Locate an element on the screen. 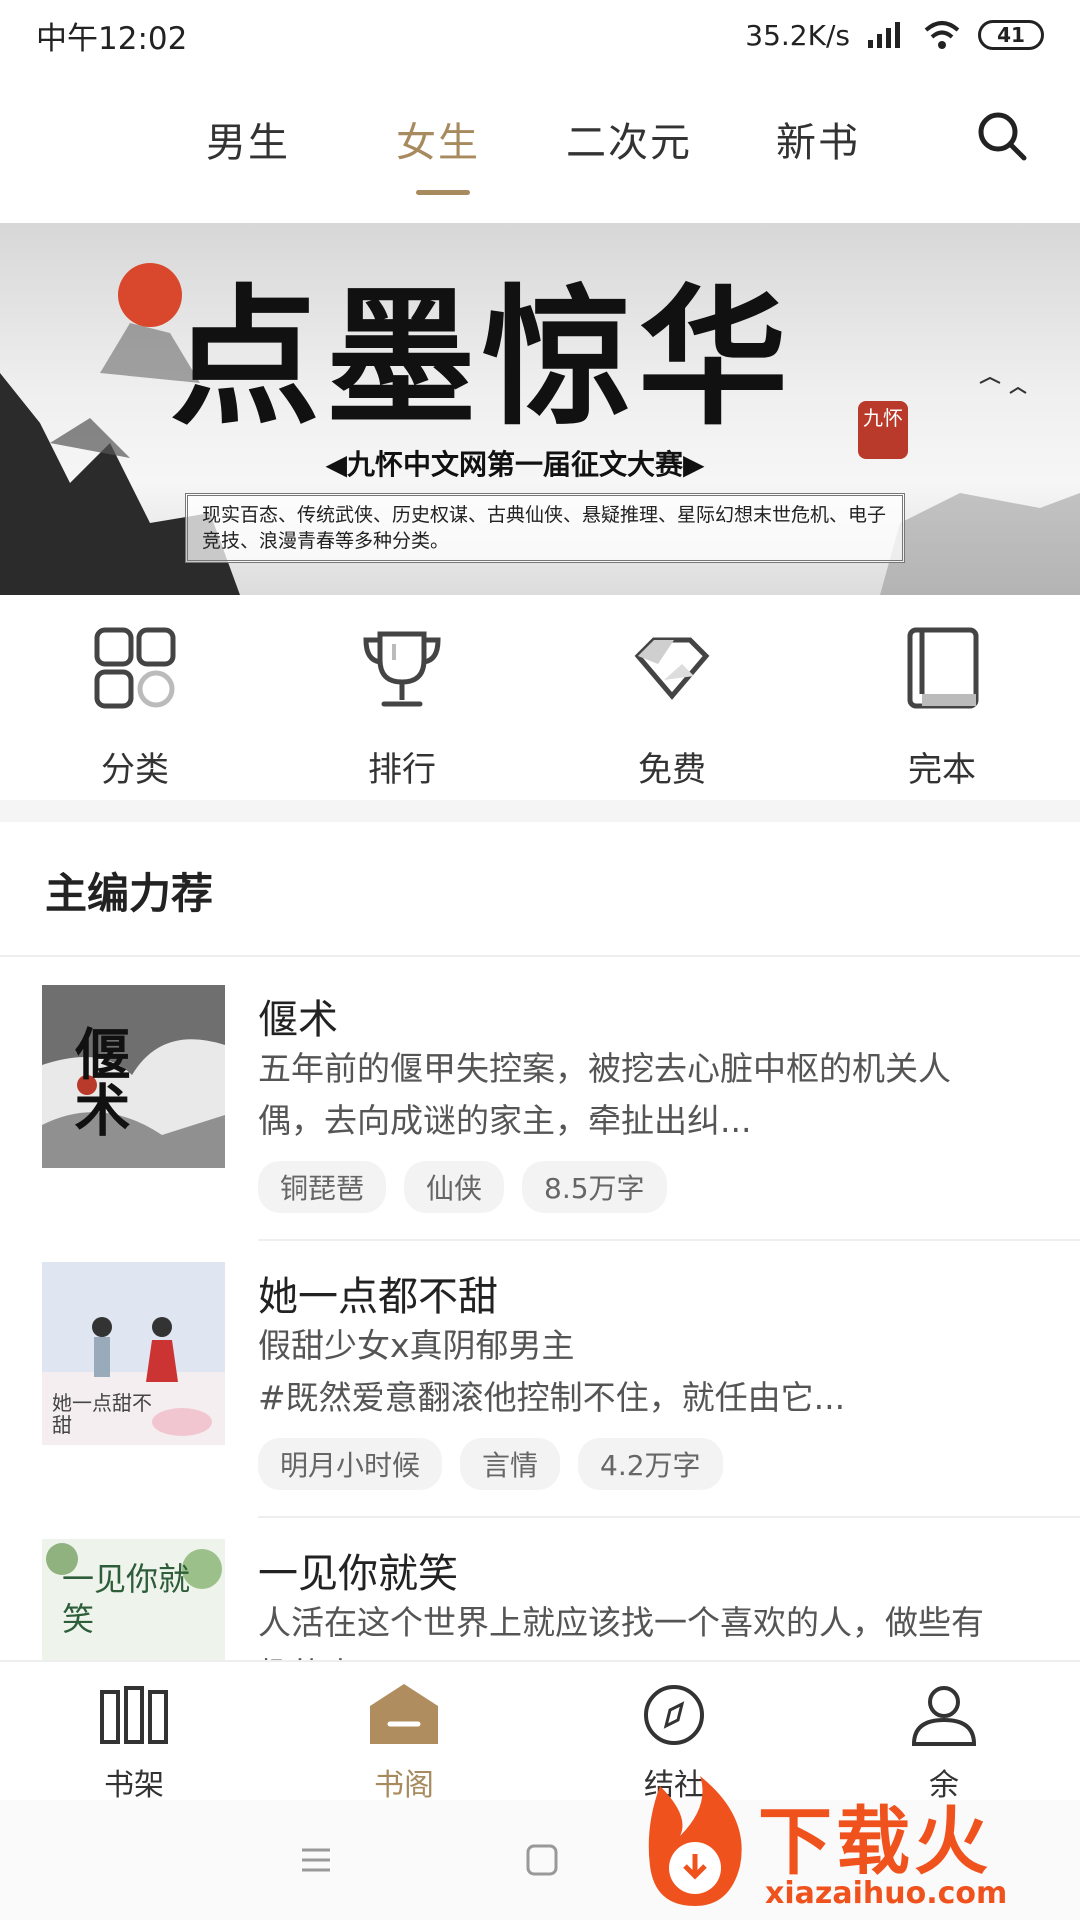 Image resolution: width=1080 pixels, height=1920 pixels. book-title: 一见你就笑 is located at coordinates (358, 1574).